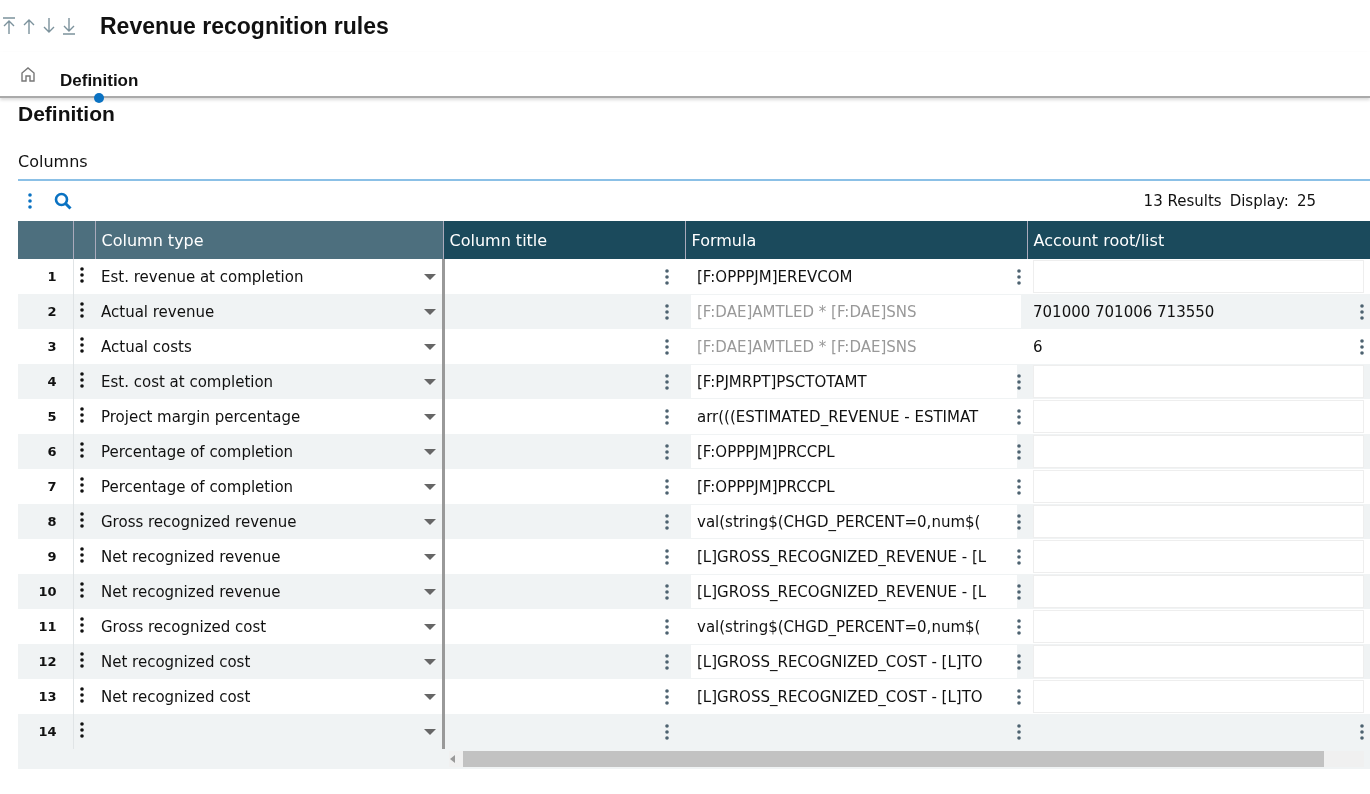 Image resolution: width=1370 pixels, height=794 pixels. I want to click on account-field: 6, so click(1038, 346).